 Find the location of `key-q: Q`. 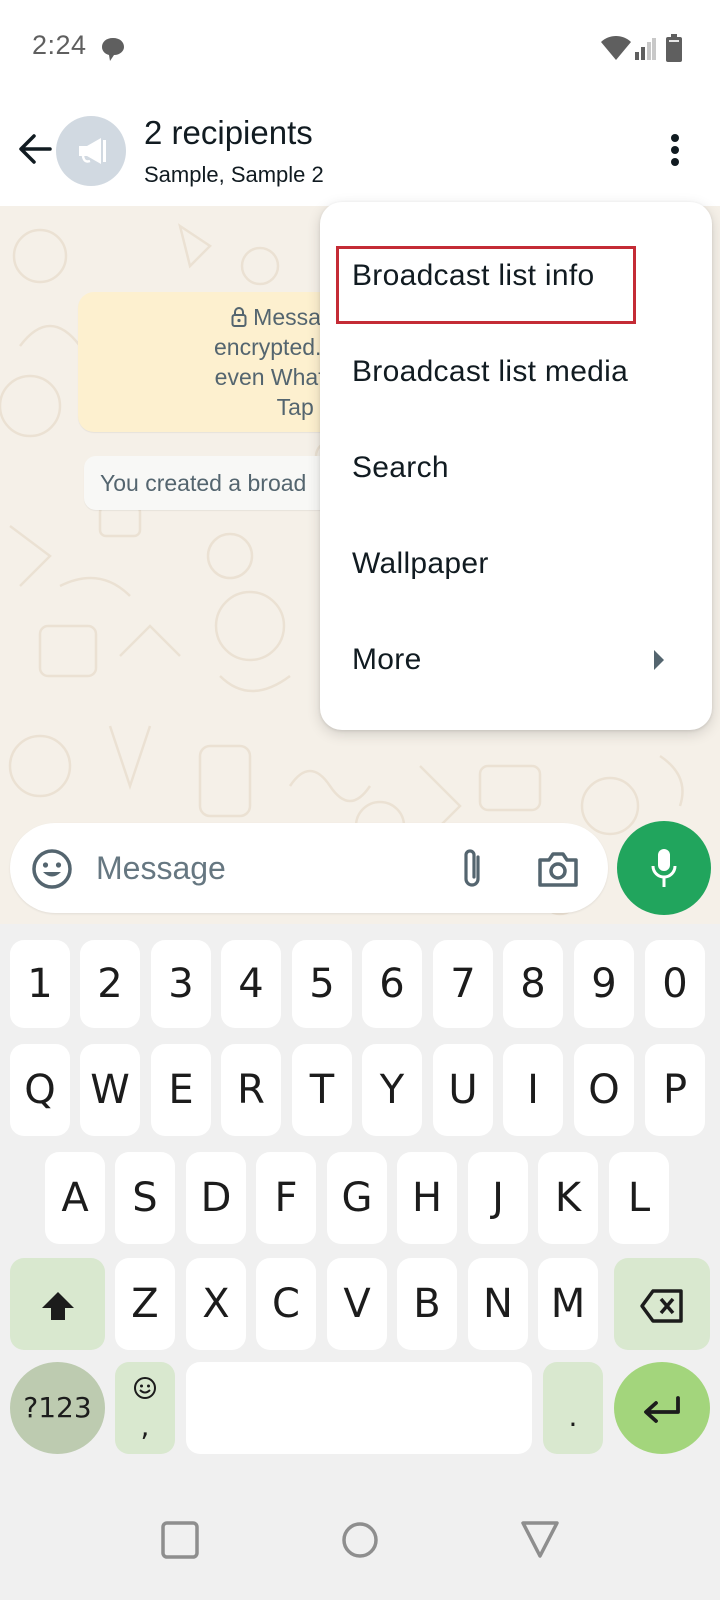

key-q: Q is located at coordinates (40, 1090).